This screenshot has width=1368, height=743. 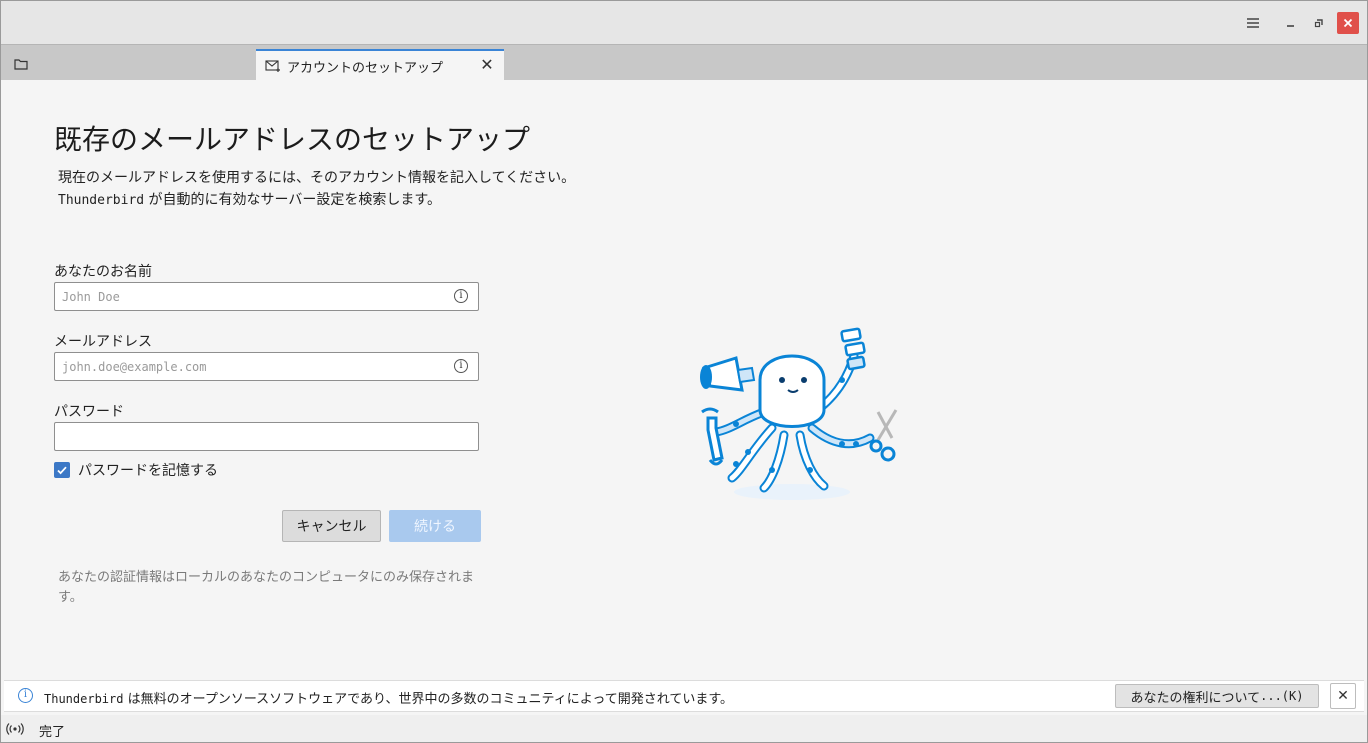 I want to click on know-your-rights-button: あなたの権利について ...(K), so click(x=1217, y=696).